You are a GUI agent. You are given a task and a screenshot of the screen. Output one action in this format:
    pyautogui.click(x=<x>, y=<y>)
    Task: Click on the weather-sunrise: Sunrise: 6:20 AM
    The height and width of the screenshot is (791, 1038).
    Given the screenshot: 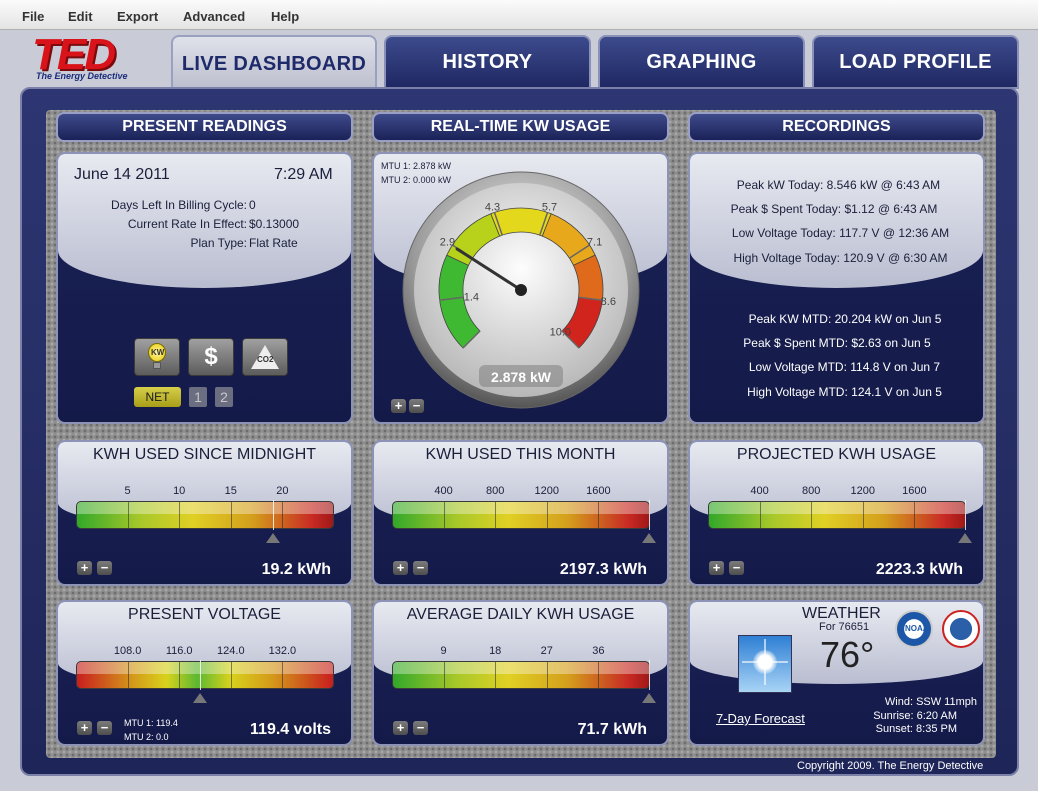 What is the action you would take?
    pyautogui.click(x=915, y=716)
    